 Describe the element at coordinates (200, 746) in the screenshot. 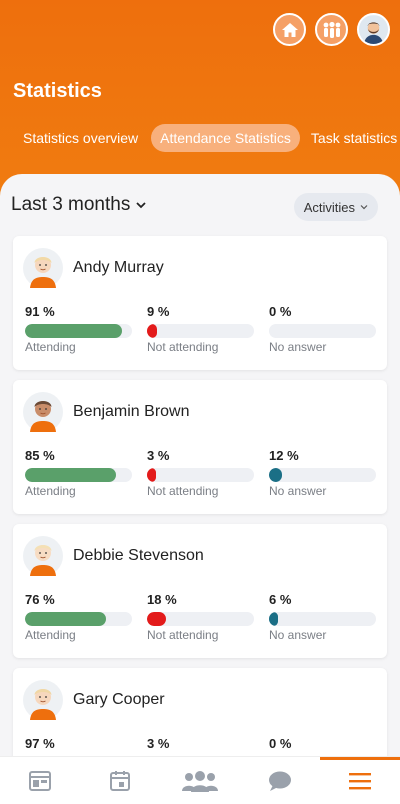

I see `stat-not-attending: 3 %Not attending` at that location.